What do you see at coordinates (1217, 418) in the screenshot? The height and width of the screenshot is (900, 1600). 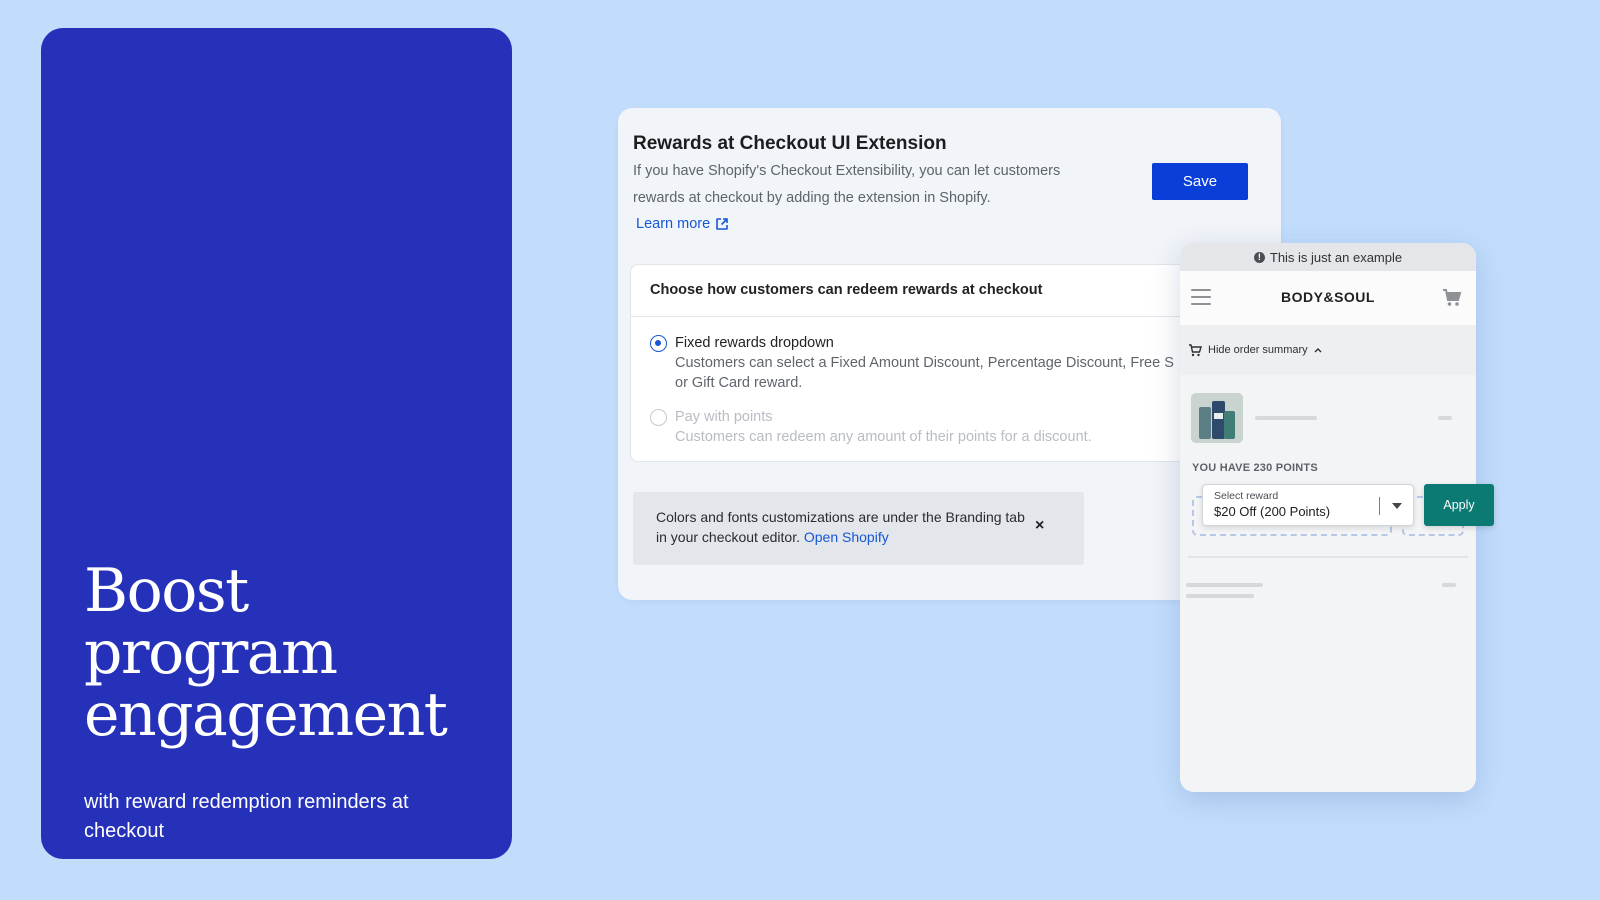 I see `product-thumbnail` at bounding box center [1217, 418].